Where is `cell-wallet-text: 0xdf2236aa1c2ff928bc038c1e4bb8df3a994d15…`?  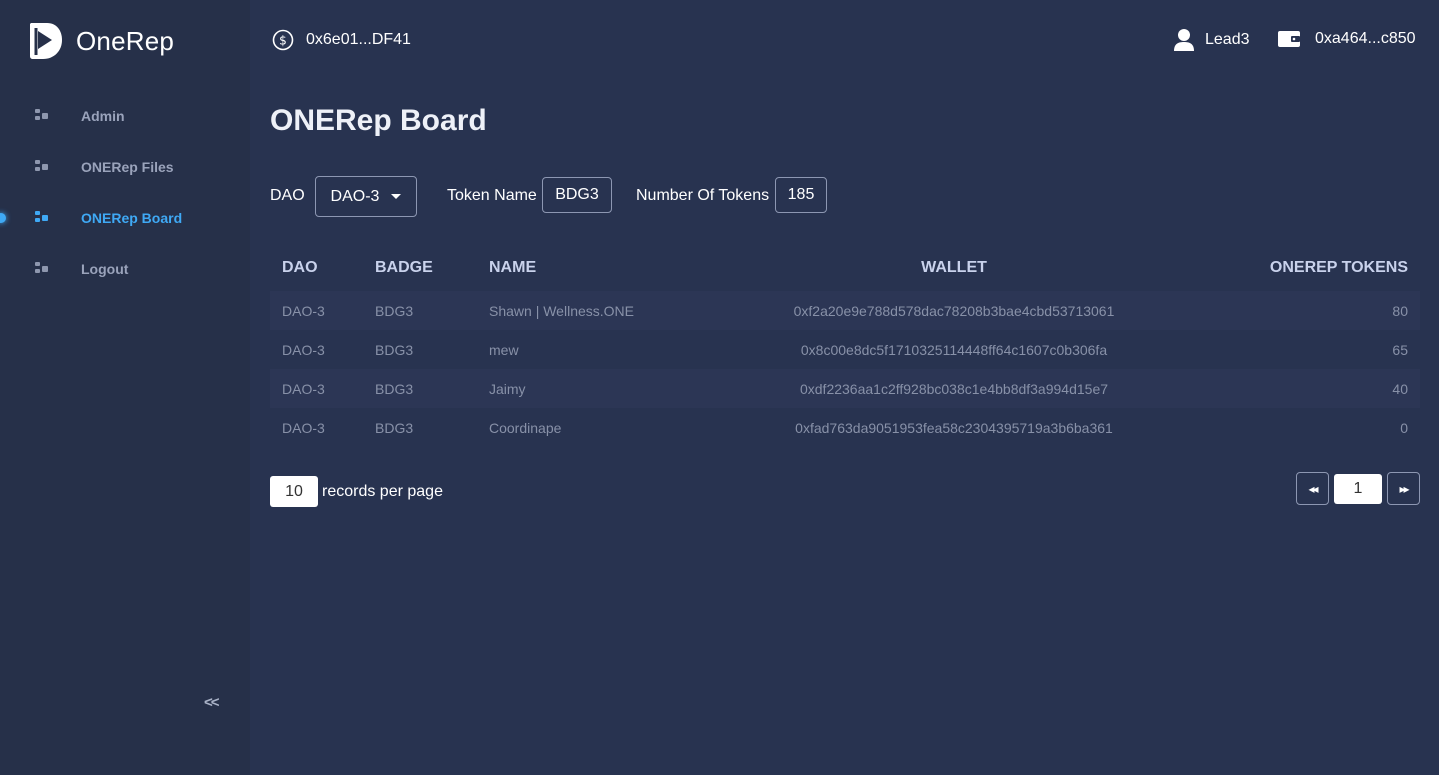 cell-wallet-text: 0xdf2236aa1c2ff928bc038c1e4bb8df3a994d15… is located at coordinates (954, 389).